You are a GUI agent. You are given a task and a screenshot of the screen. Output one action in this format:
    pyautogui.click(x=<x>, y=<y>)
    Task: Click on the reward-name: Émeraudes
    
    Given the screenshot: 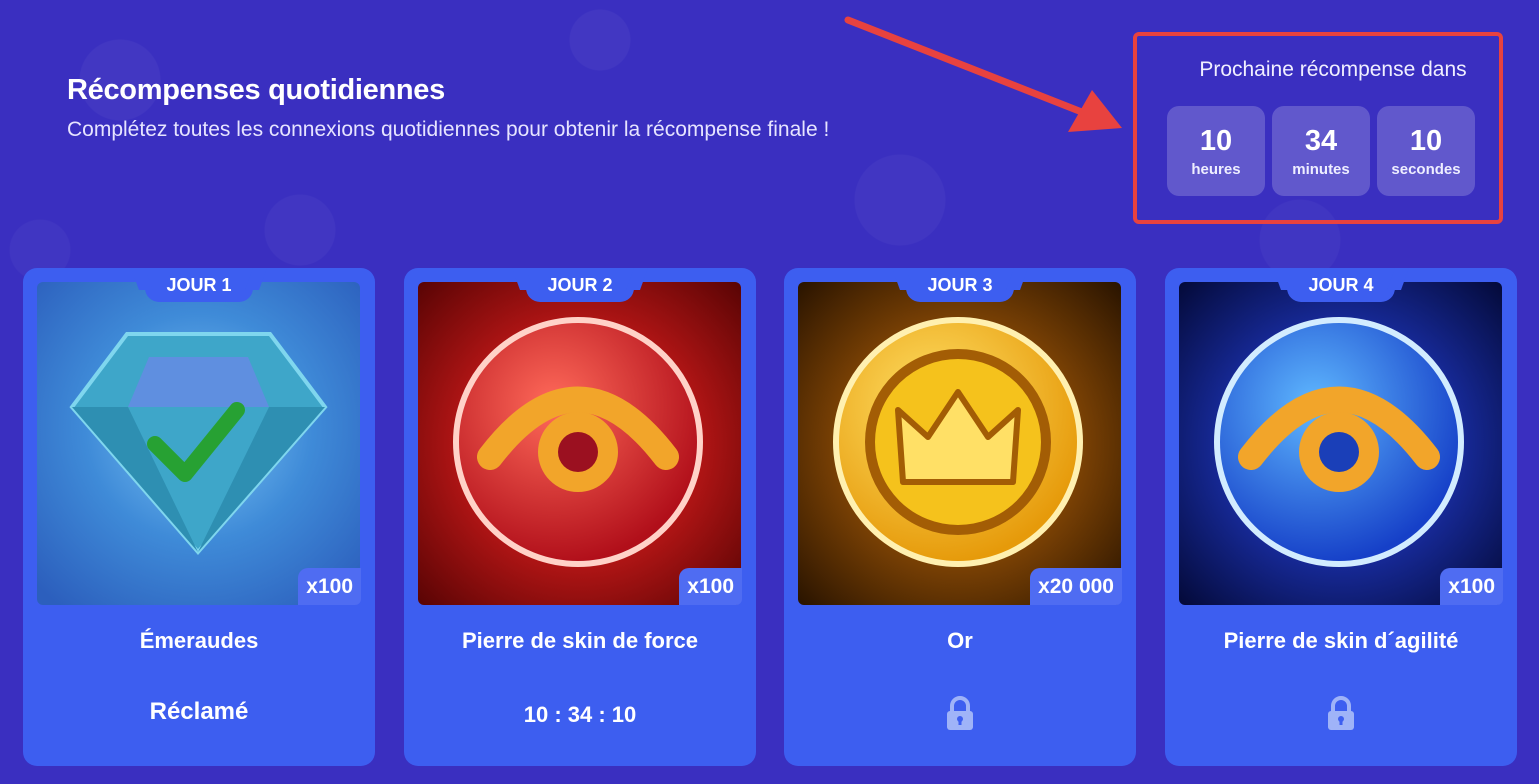 What is the action you would take?
    pyautogui.click(x=199, y=640)
    